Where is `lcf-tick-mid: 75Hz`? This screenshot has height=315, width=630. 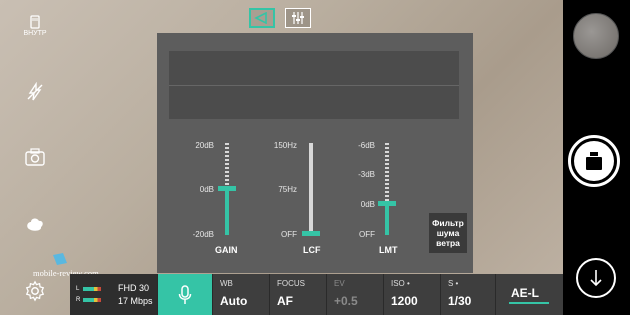
lcf-tick-mid: 75Hz is located at coordinates (287, 189).